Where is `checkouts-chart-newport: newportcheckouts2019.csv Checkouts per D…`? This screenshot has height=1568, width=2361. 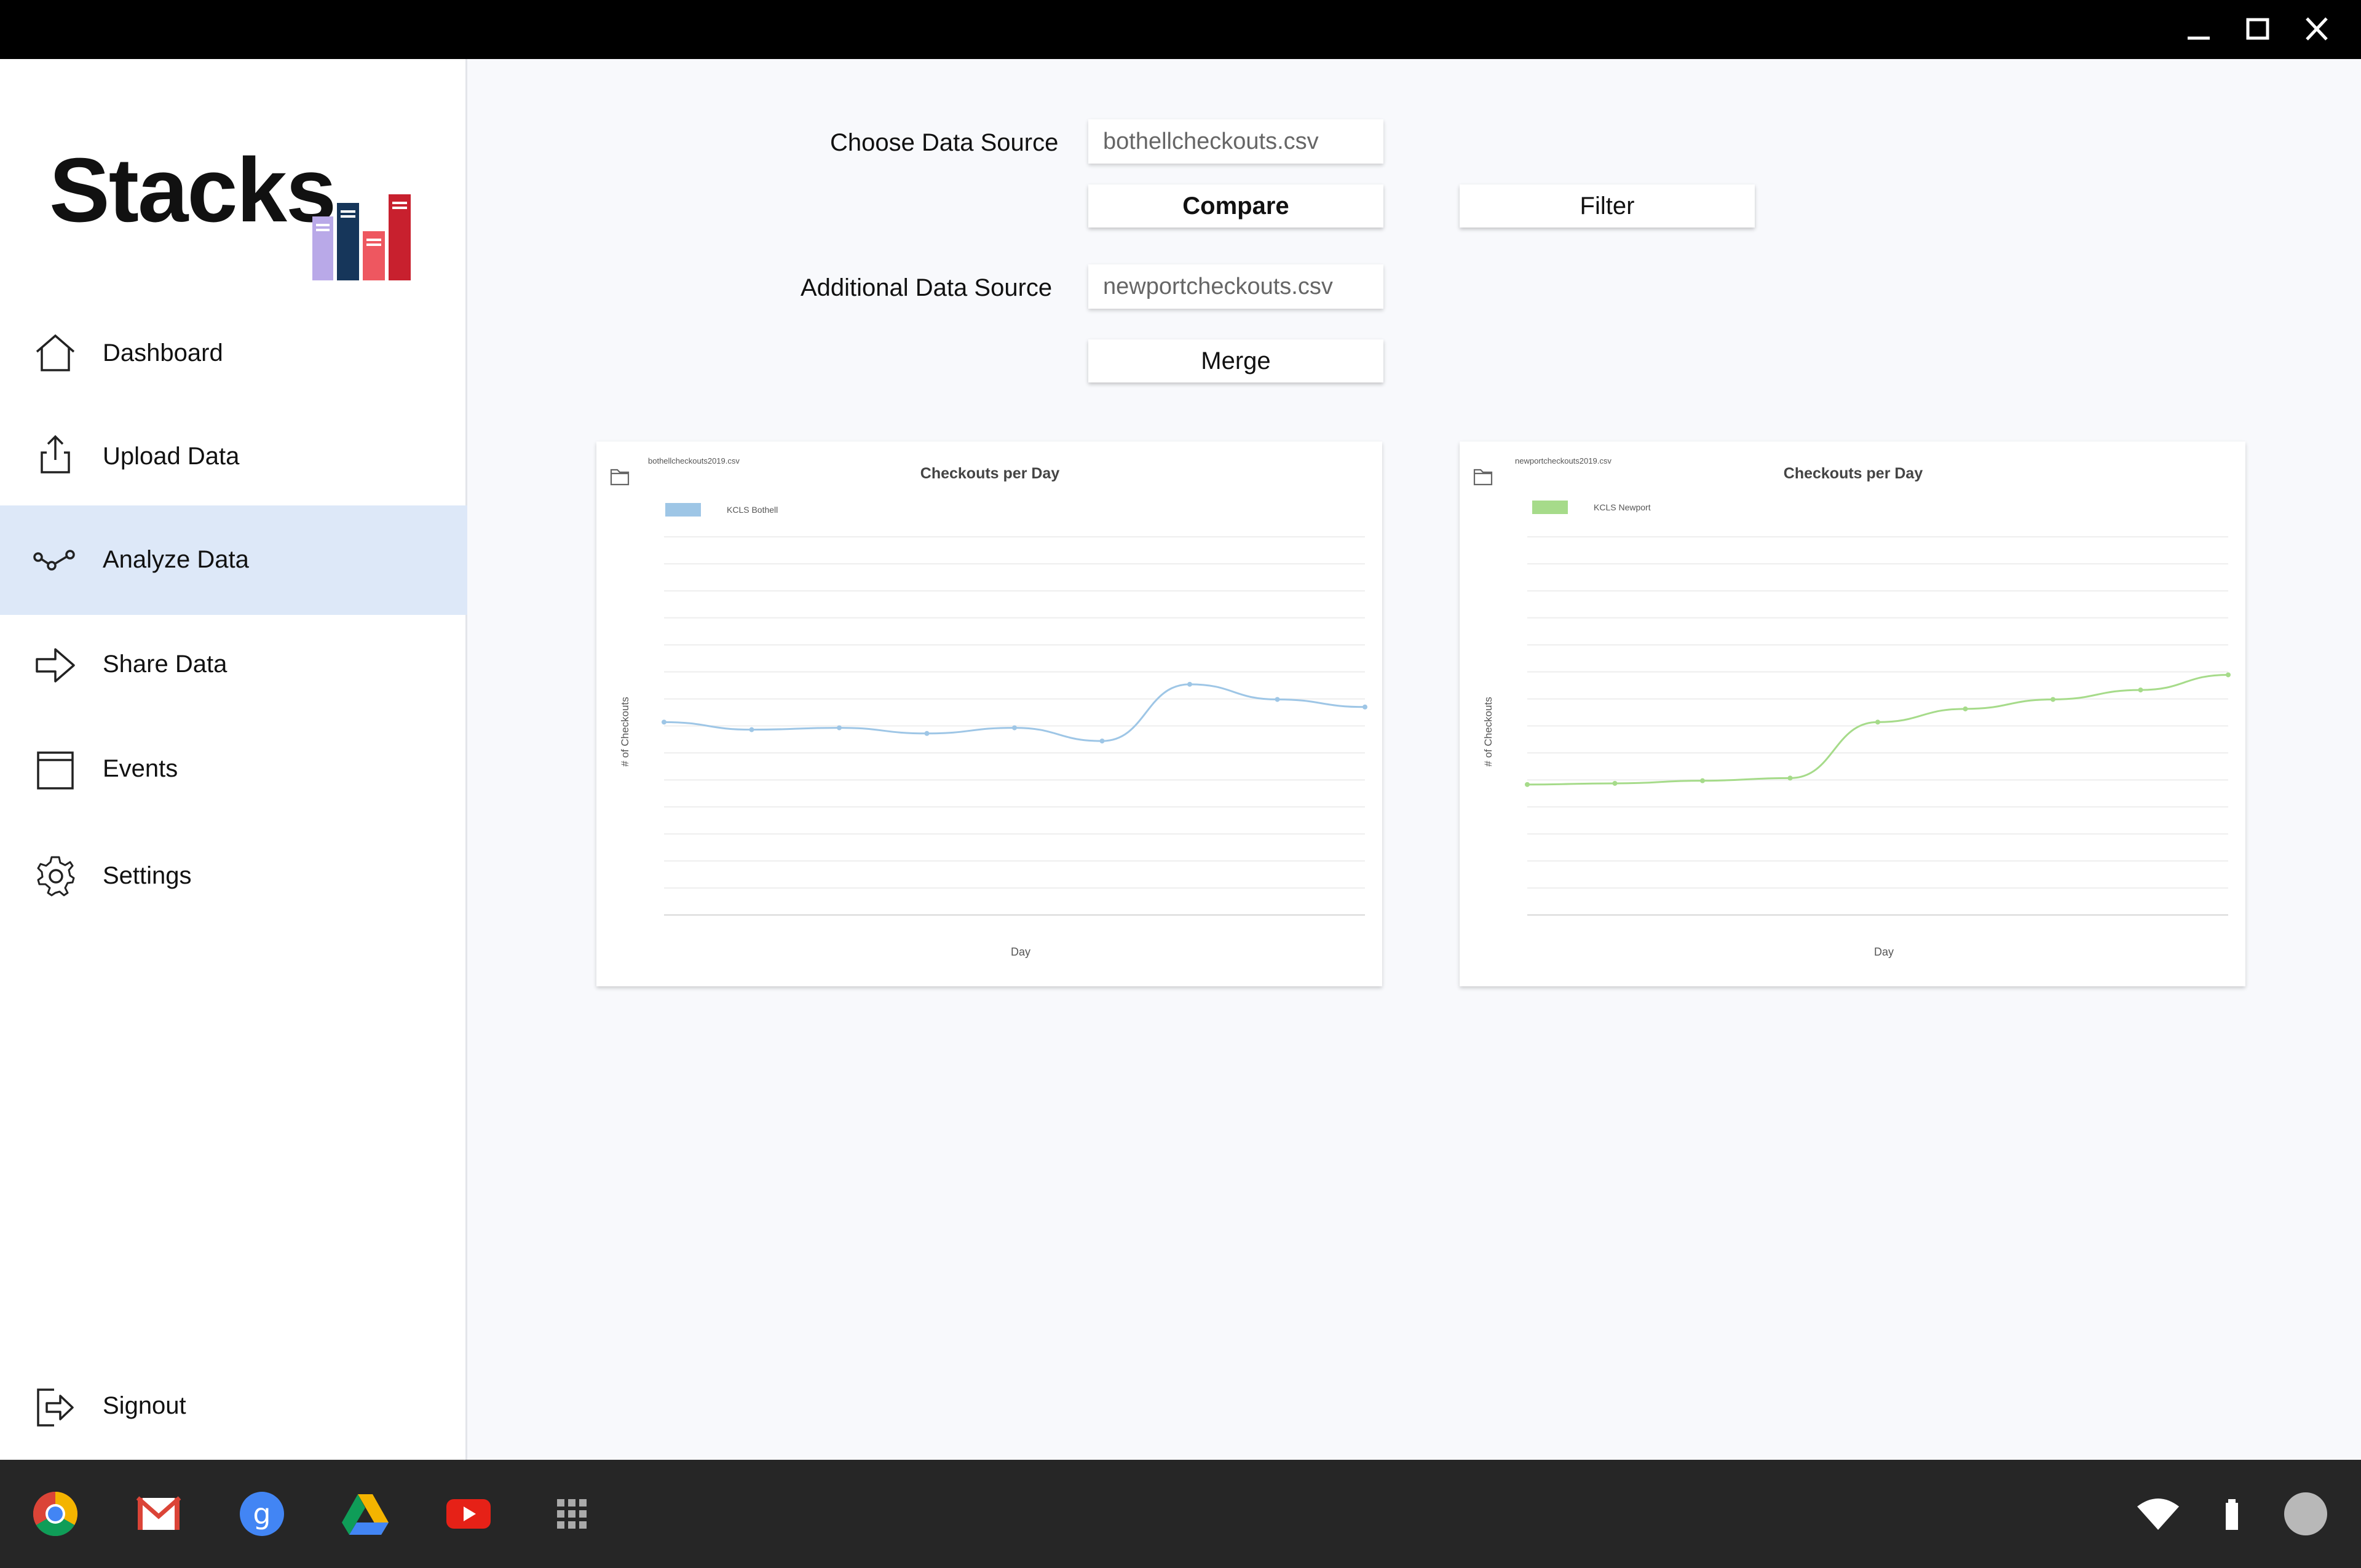
checkouts-chart-newport: newportcheckouts2019.csv Checkouts per D… is located at coordinates (1852, 707).